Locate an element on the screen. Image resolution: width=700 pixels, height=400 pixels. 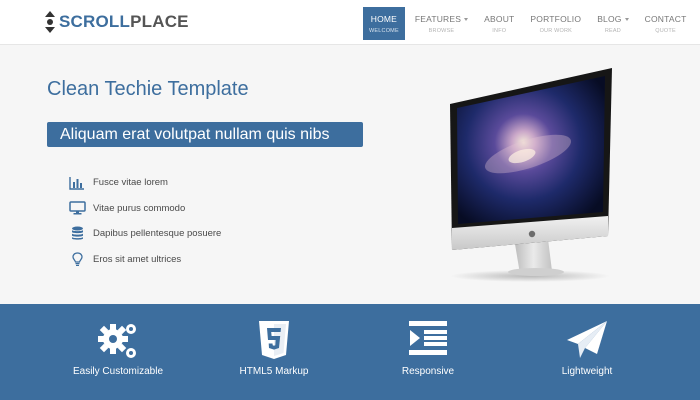
gears-icon is located at coordinates (118, 343).